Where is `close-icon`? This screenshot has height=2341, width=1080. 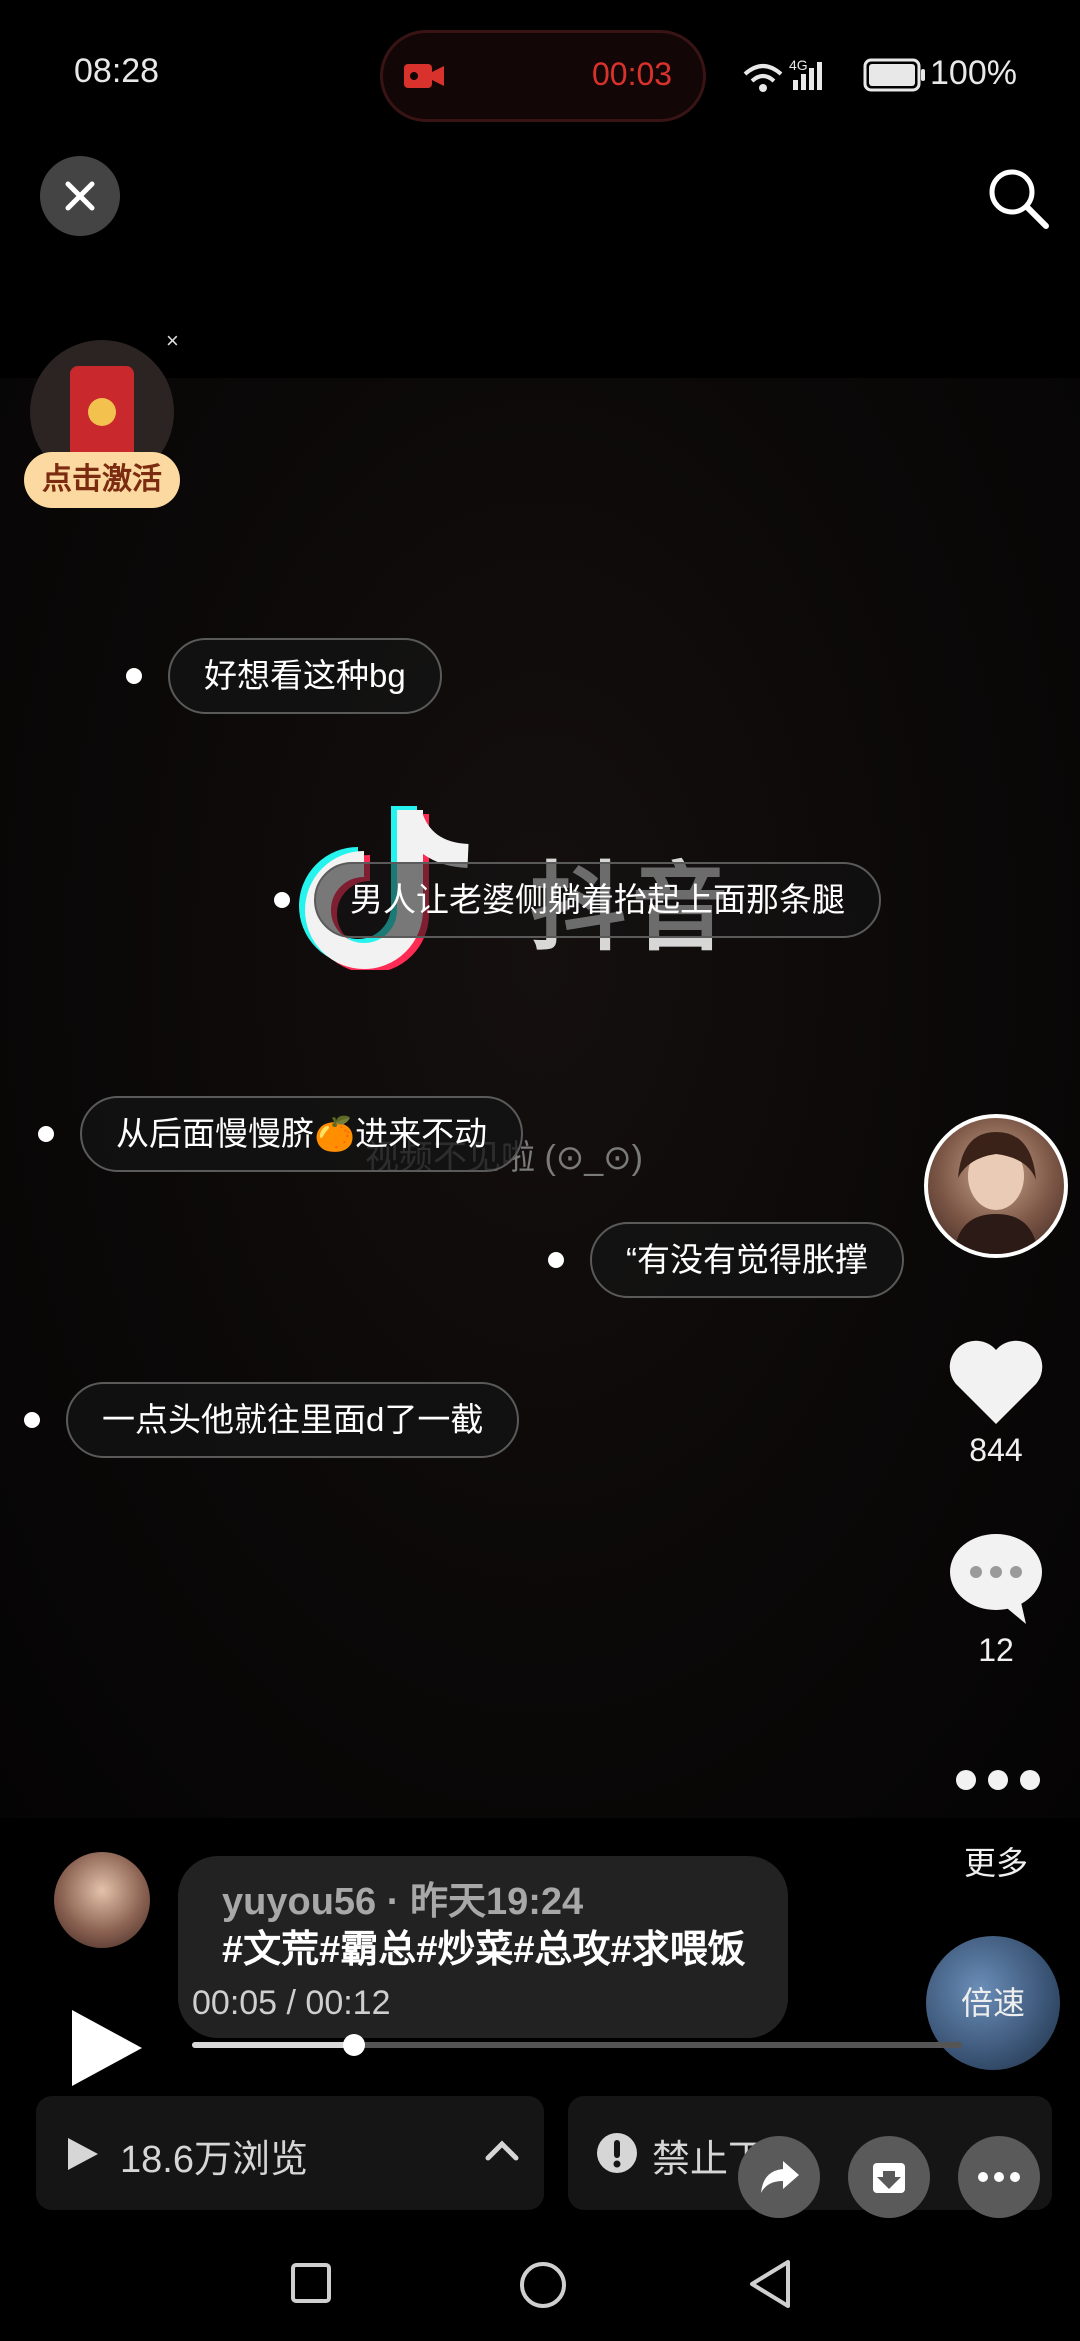 close-icon is located at coordinates (80, 196).